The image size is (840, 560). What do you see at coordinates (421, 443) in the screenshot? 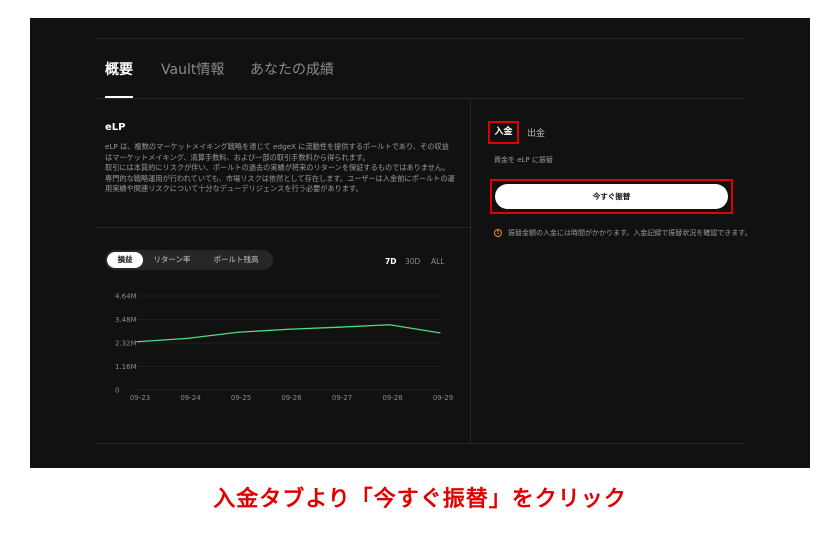
I see `bottom-divider` at bounding box center [421, 443].